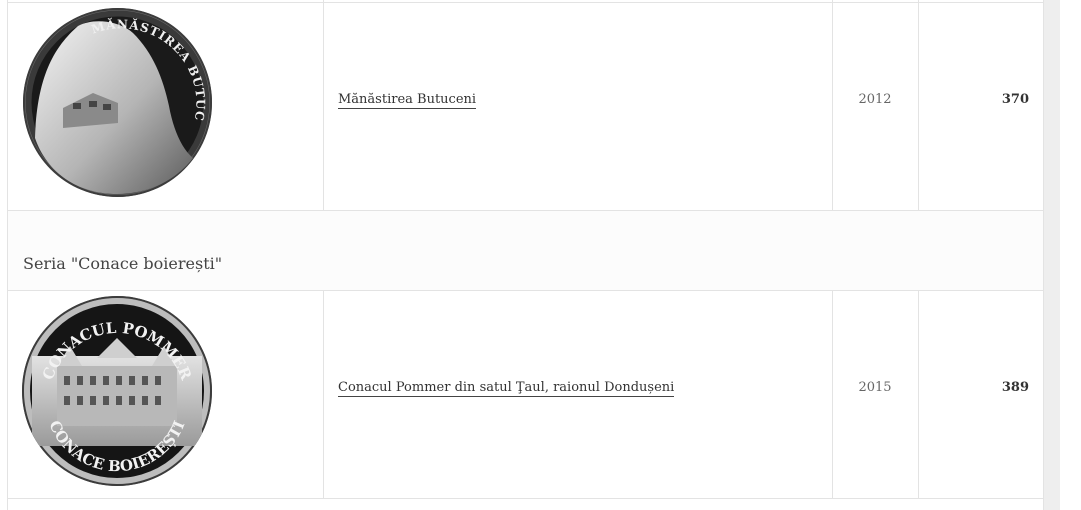 The width and height of the screenshot is (1081, 510). I want to click on count-cell: 389, so click(1015, 387).